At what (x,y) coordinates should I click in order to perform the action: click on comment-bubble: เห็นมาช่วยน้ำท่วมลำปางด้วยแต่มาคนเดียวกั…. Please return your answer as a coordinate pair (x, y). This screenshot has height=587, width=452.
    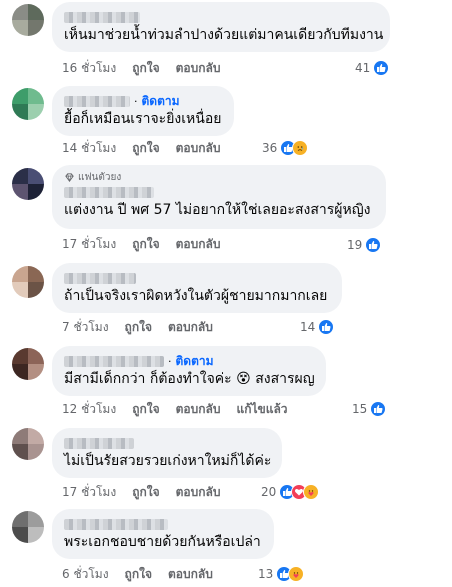
    Looking at the image, I should click on (221, 27).